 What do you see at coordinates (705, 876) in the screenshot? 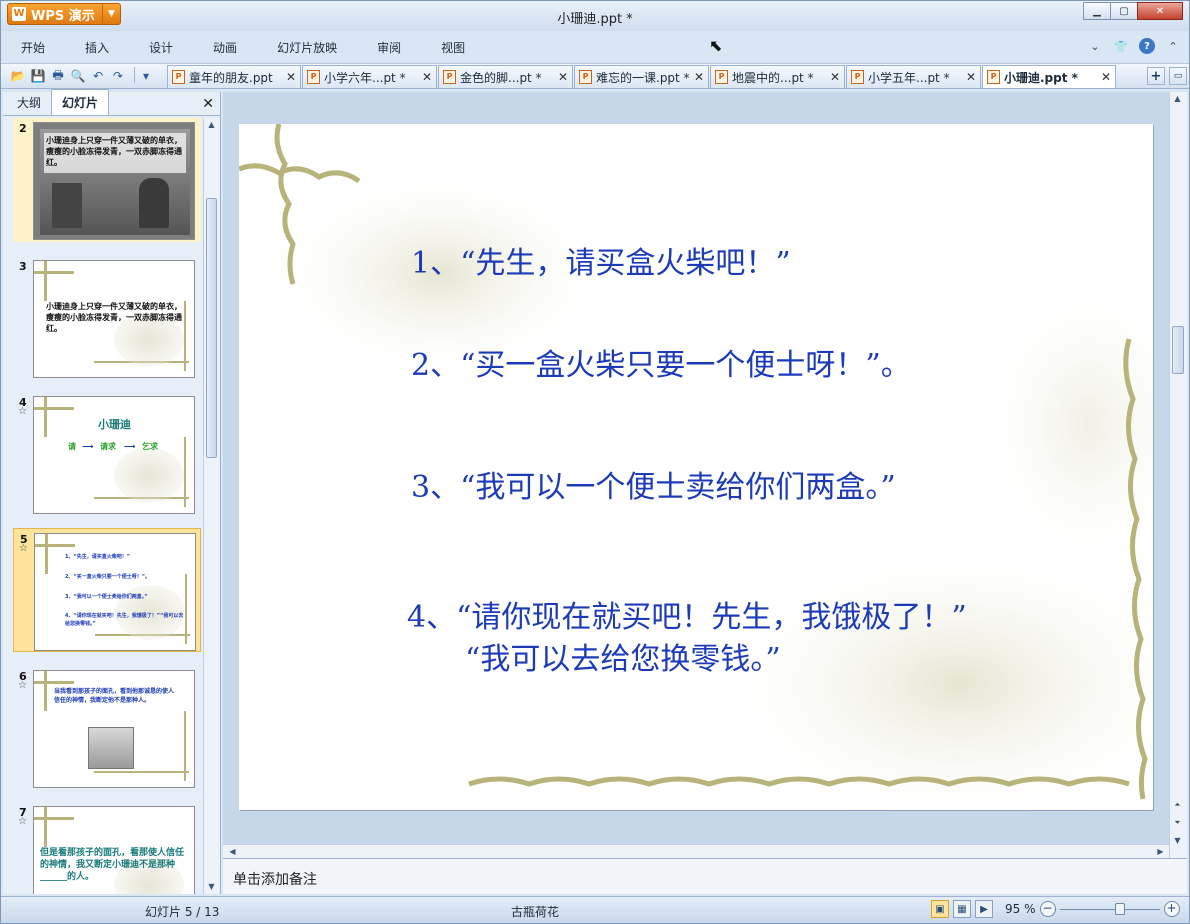
I see `notes-pane: 单击添加备注` at bounding box center [705, 876].